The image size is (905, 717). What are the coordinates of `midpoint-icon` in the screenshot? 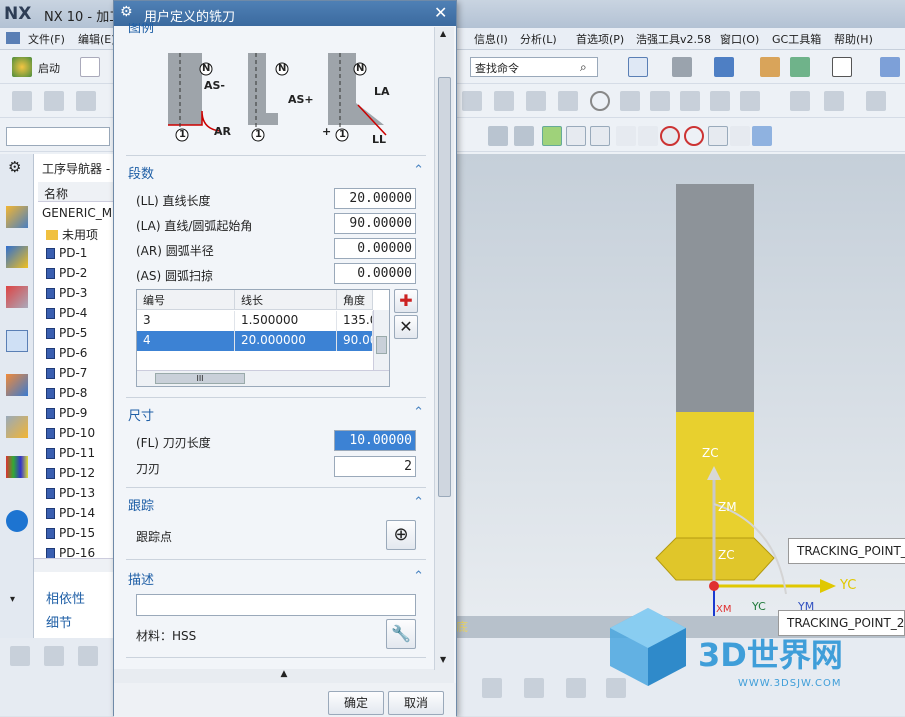 It's located at (600, 136).